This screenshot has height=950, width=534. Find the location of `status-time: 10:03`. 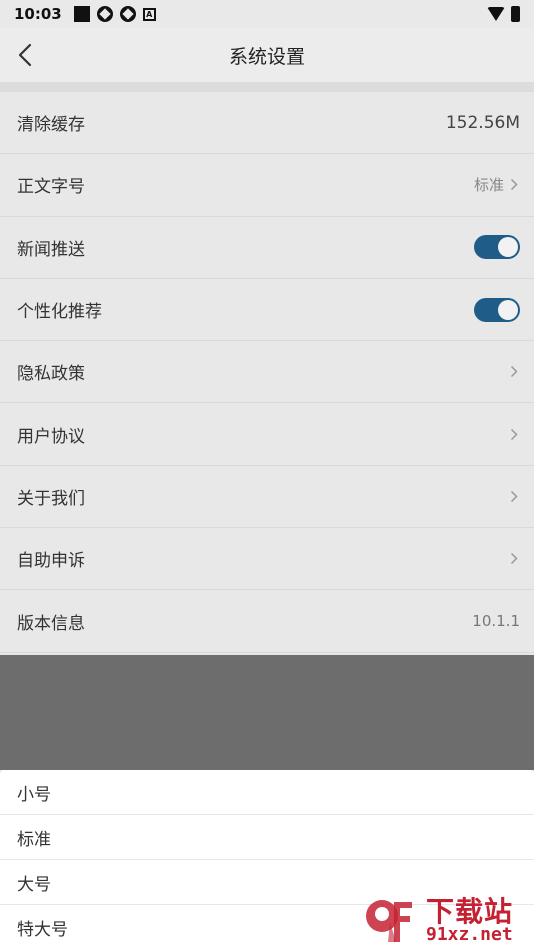

status-time: 10:03 is located at coordinates (38, 14).